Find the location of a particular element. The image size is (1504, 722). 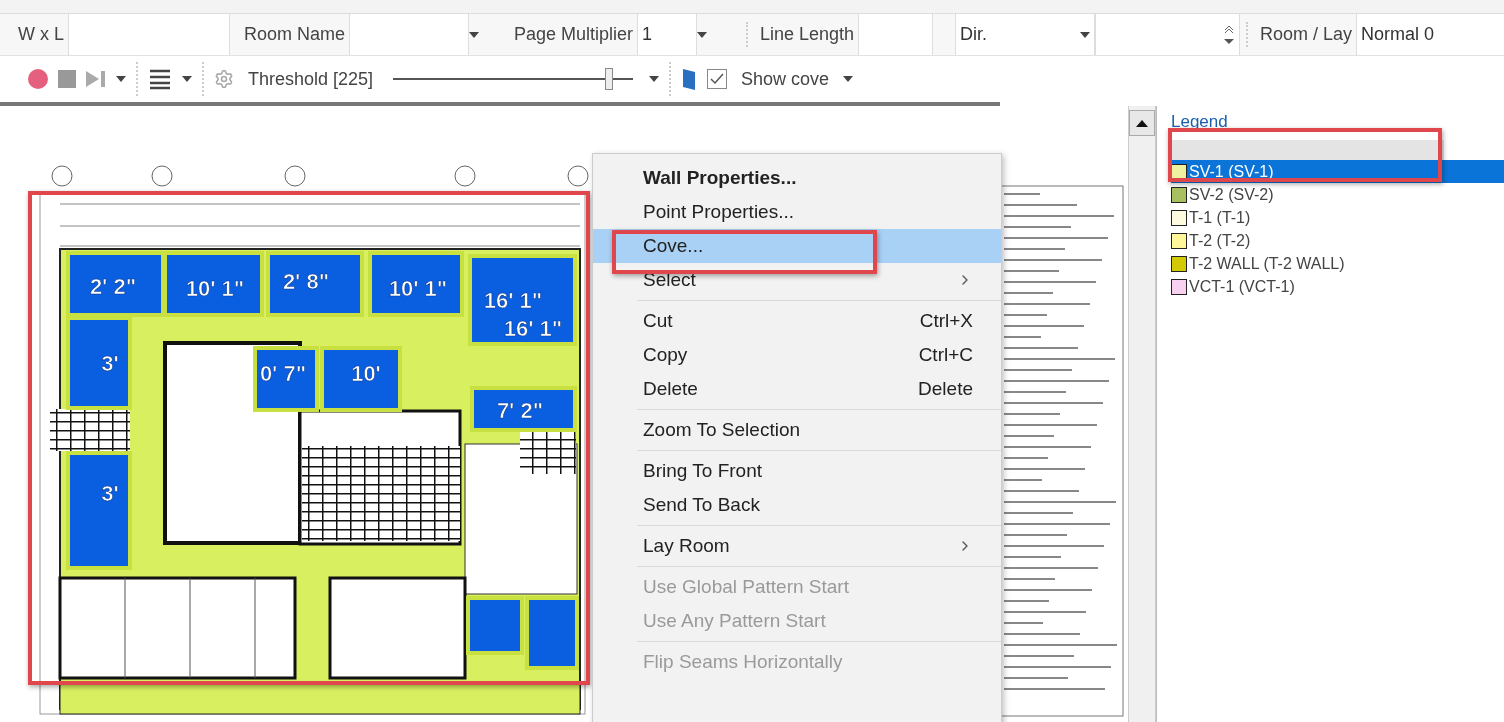

spinner-arrows-icon is located at coordinates (1229, 34).